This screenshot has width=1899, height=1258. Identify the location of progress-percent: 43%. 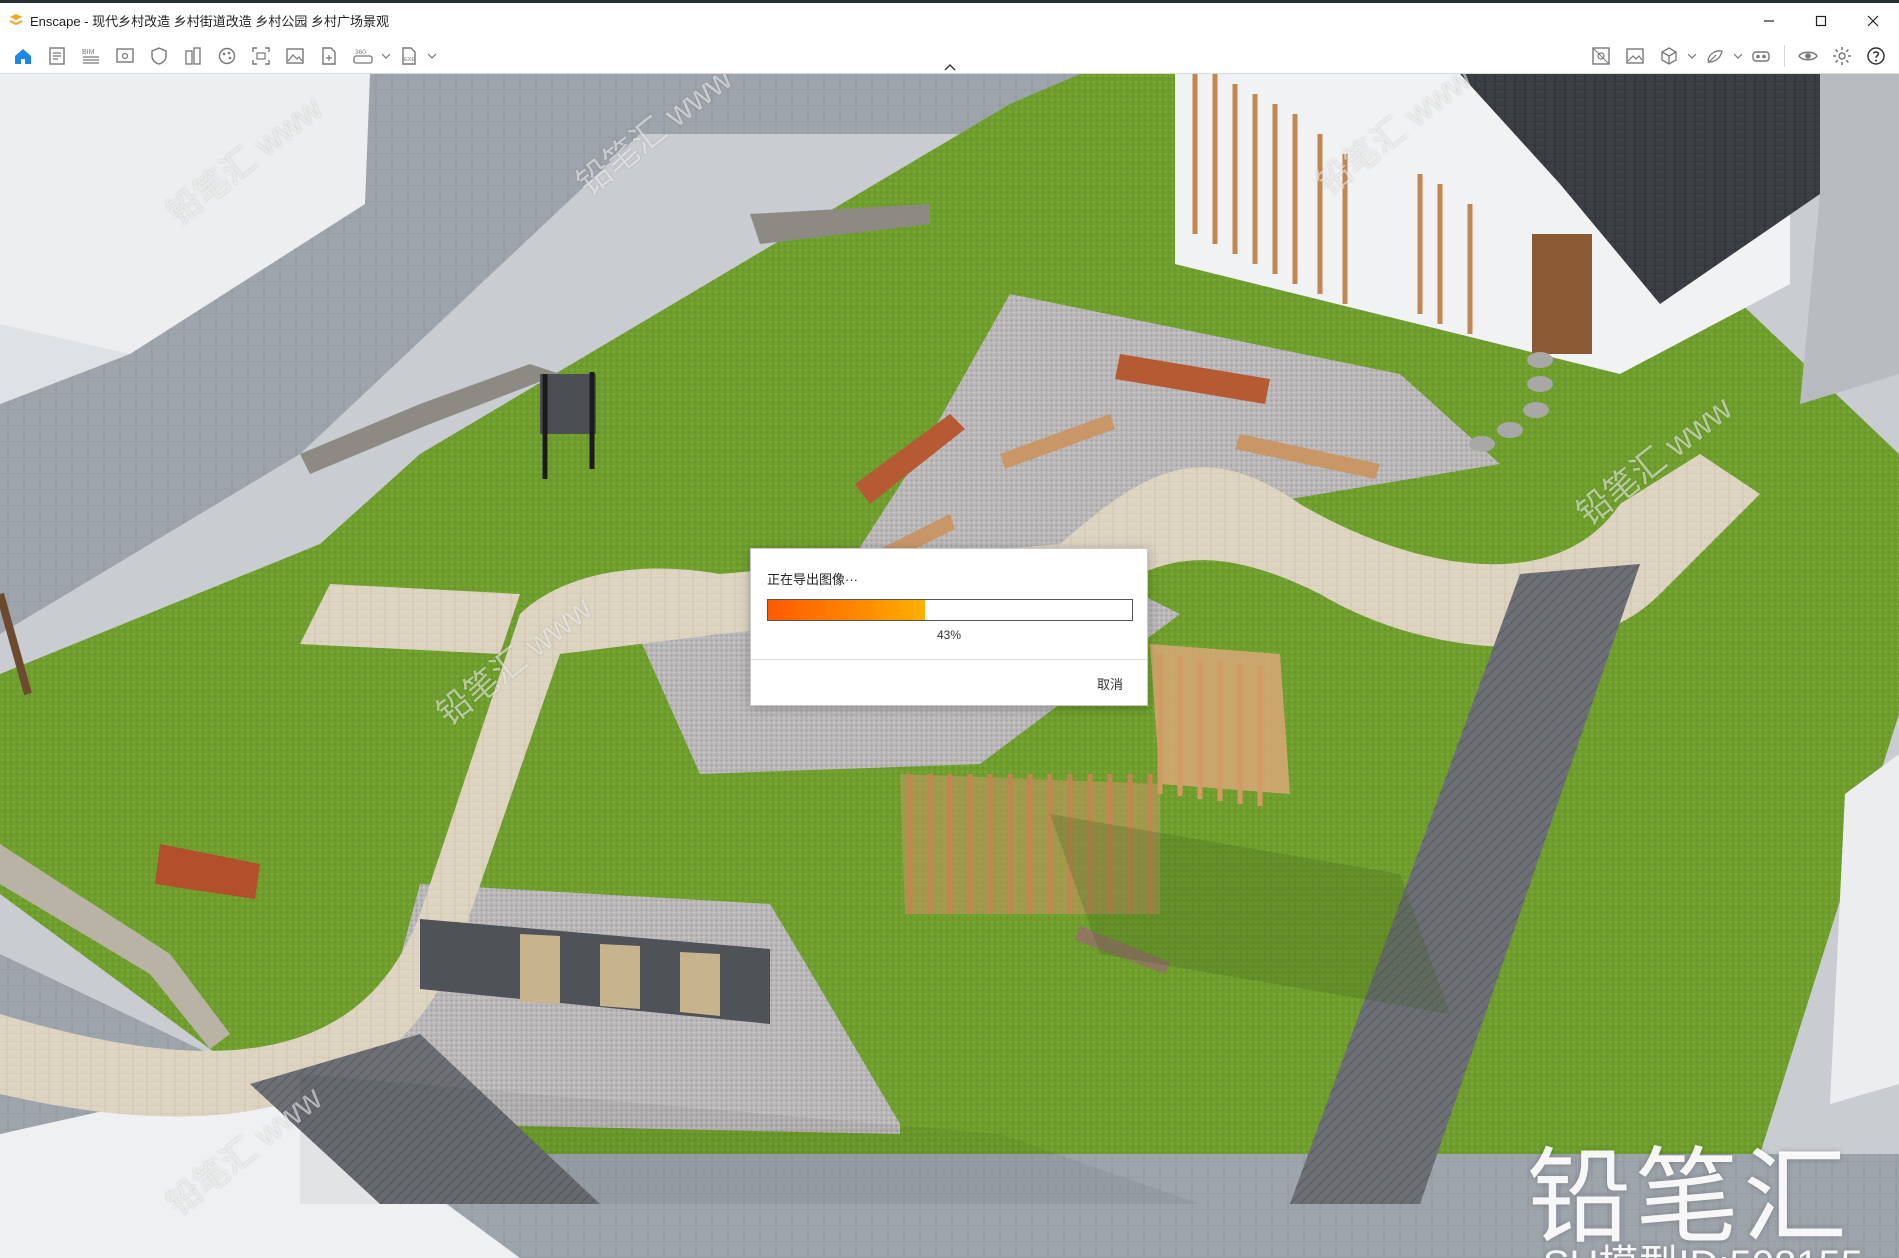
(949, 635).